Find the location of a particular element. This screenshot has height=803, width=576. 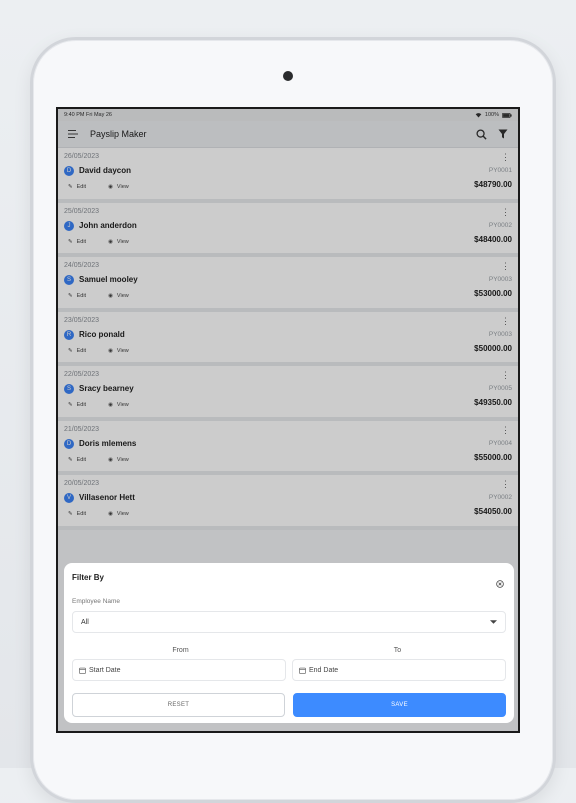

to-label: To is located at coordinates (397, 650).